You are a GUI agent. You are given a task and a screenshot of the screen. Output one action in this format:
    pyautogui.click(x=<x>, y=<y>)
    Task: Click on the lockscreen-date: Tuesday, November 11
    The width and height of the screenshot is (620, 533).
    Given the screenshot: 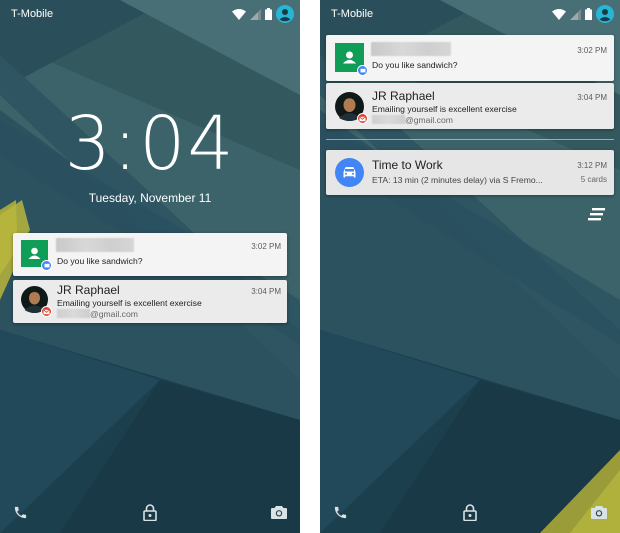 What is the action you would take?
    pyautogui.click(x=150, y=198)
    